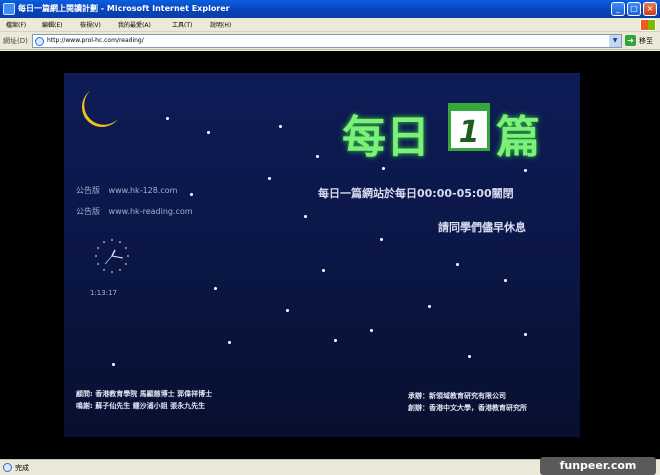 This screenshot has width=660, height=475. I want to click on calendar-page-icon: 1, so click(469, 127).